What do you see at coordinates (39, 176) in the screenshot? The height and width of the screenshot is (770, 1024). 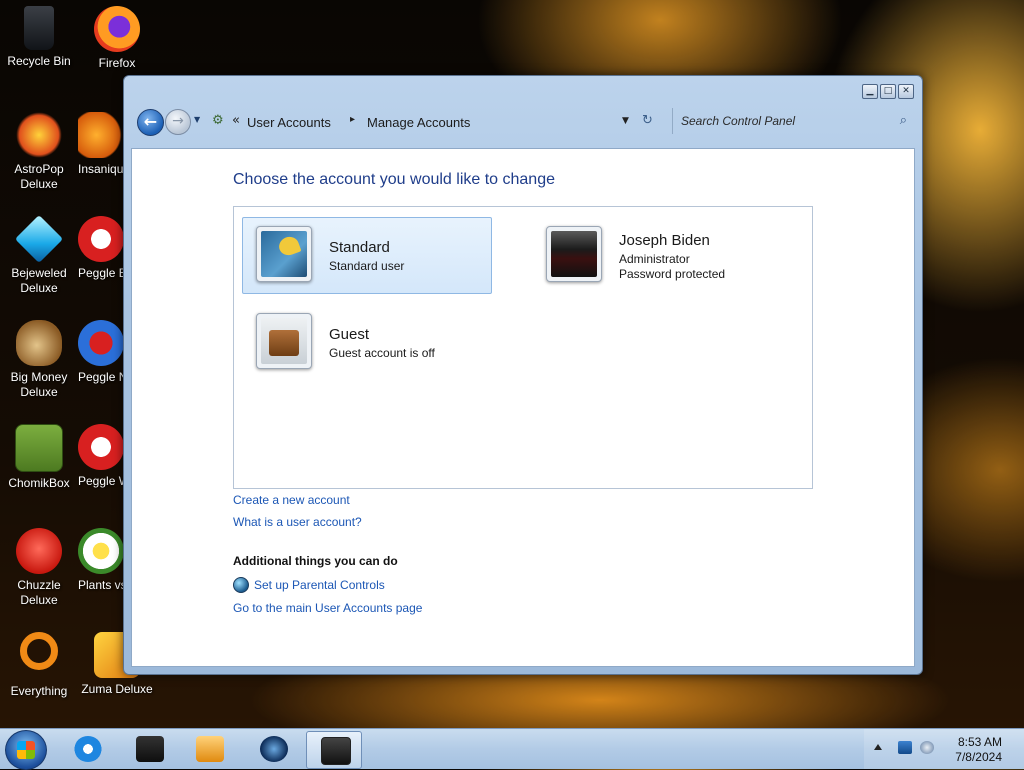 I see `desktop-icon-label: AstroPop Deluxe` at bounding box center [39, 176].